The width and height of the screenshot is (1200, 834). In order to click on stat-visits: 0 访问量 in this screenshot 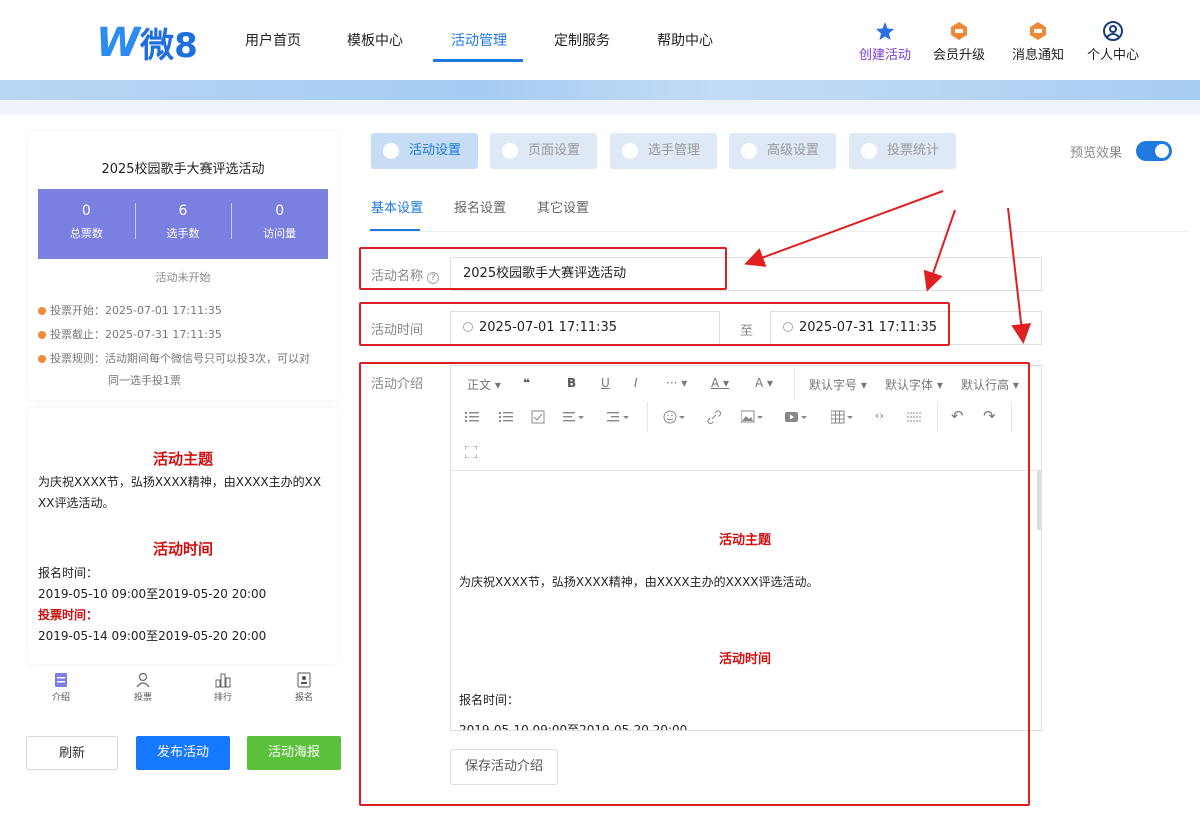, I will do `click(279, 224)`.